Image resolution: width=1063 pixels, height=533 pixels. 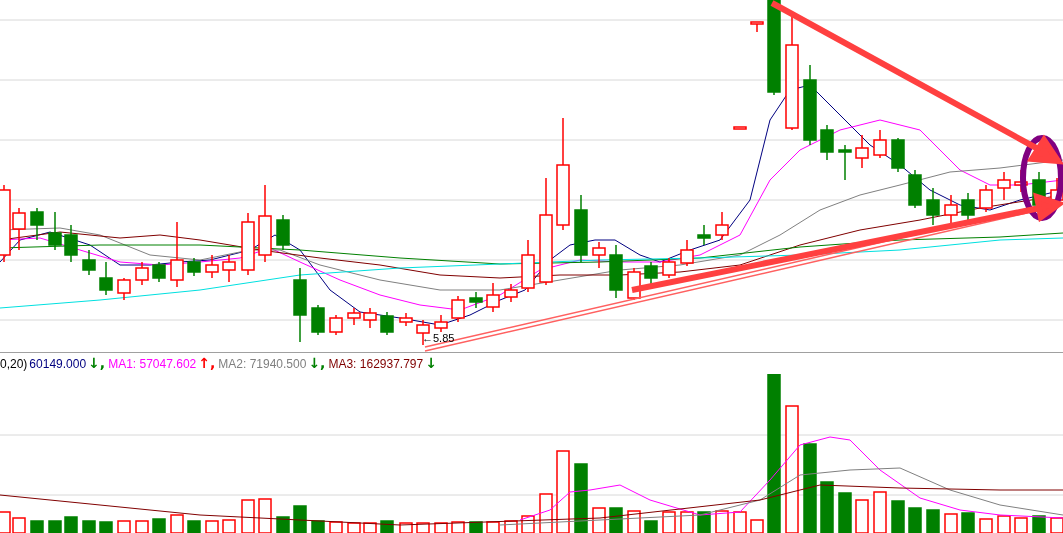 I want to click on legend-text: MA3: 162937.797, so click(x=376, y=364).